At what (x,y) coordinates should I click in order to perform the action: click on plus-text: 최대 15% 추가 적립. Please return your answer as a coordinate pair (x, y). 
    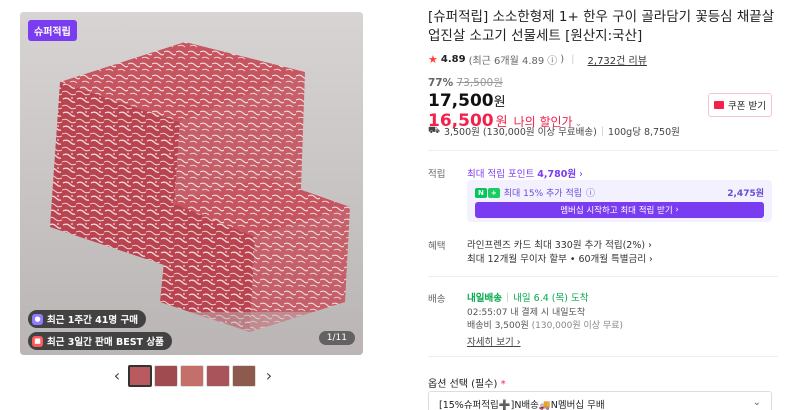
    Looking at the image, I should click on (543, 194).